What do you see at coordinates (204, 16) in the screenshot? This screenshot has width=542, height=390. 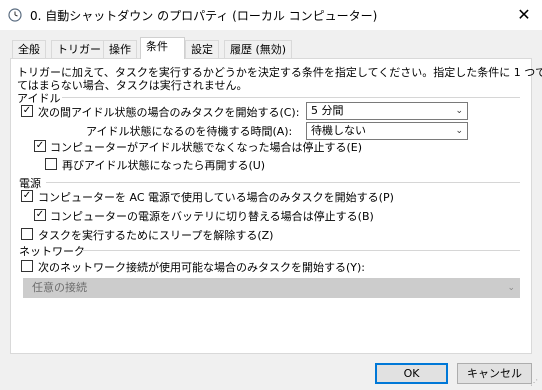 I see `window-title: 0. 自動シャットダウン のプロパティ (ローカル コンピューター)` at bounding box center [204, 16].